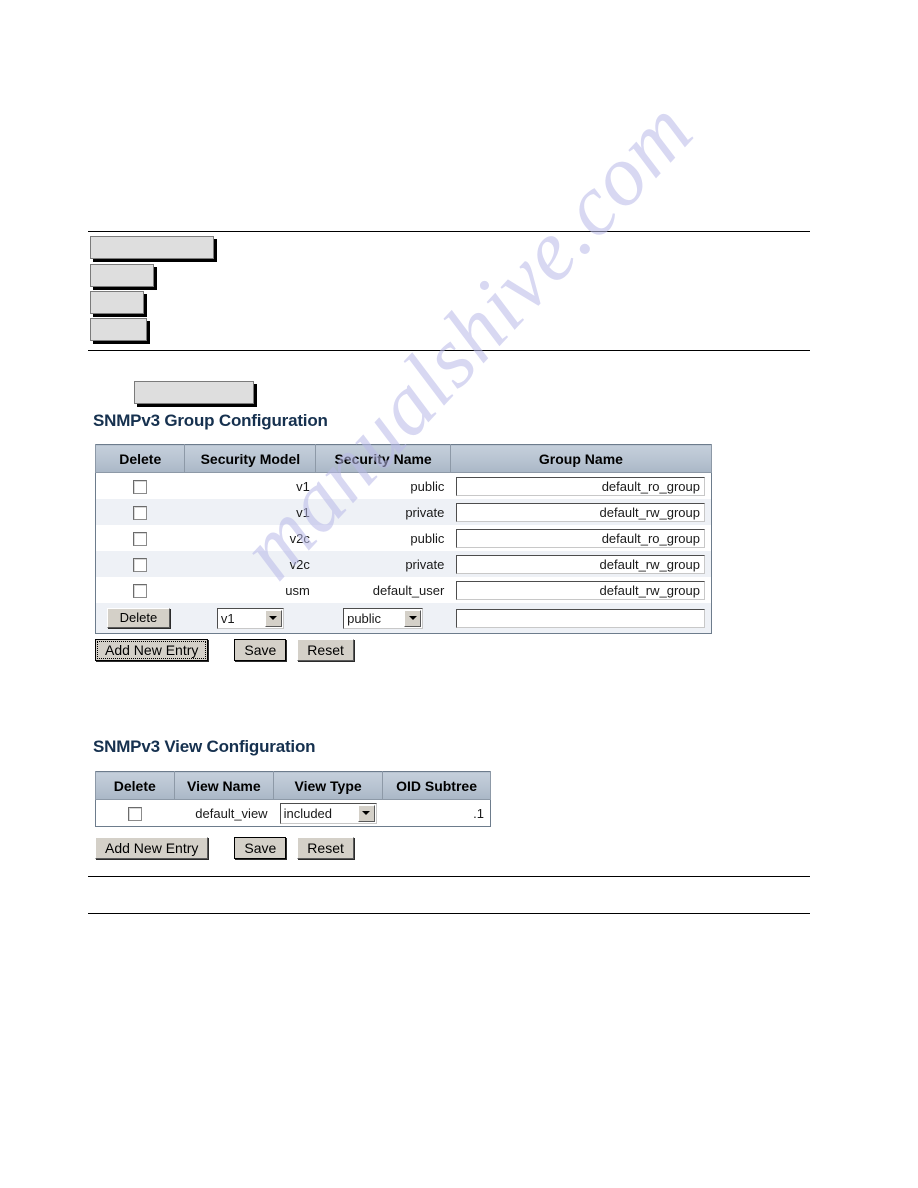  Describe the element at coordinates (581, 458) in the screenshot. I see `column-header-group-name: Group Name` at that location.